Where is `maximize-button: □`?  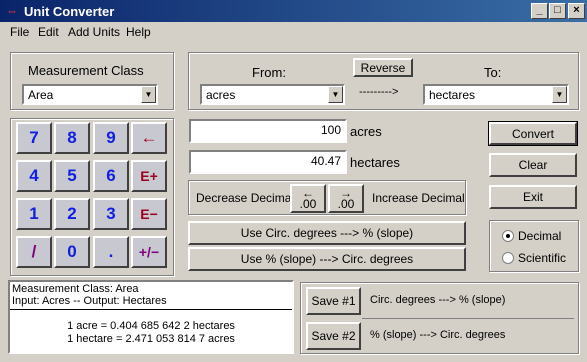 maximize-button: □ is located at coordinates (557, 11).